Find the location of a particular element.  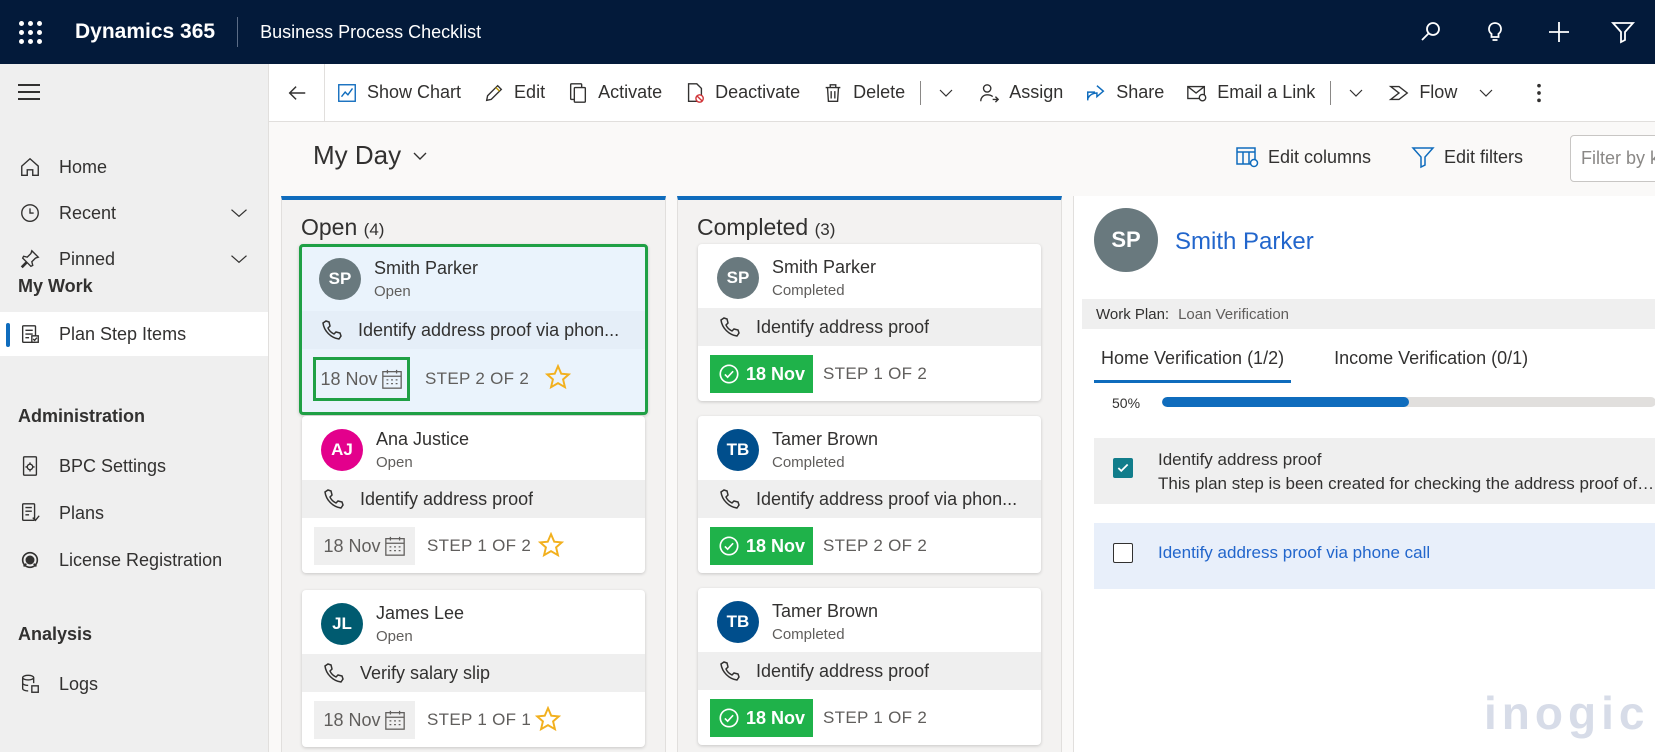

tab-income-verification: Income Verification (0/1) is located at coordinates (1431, 363).